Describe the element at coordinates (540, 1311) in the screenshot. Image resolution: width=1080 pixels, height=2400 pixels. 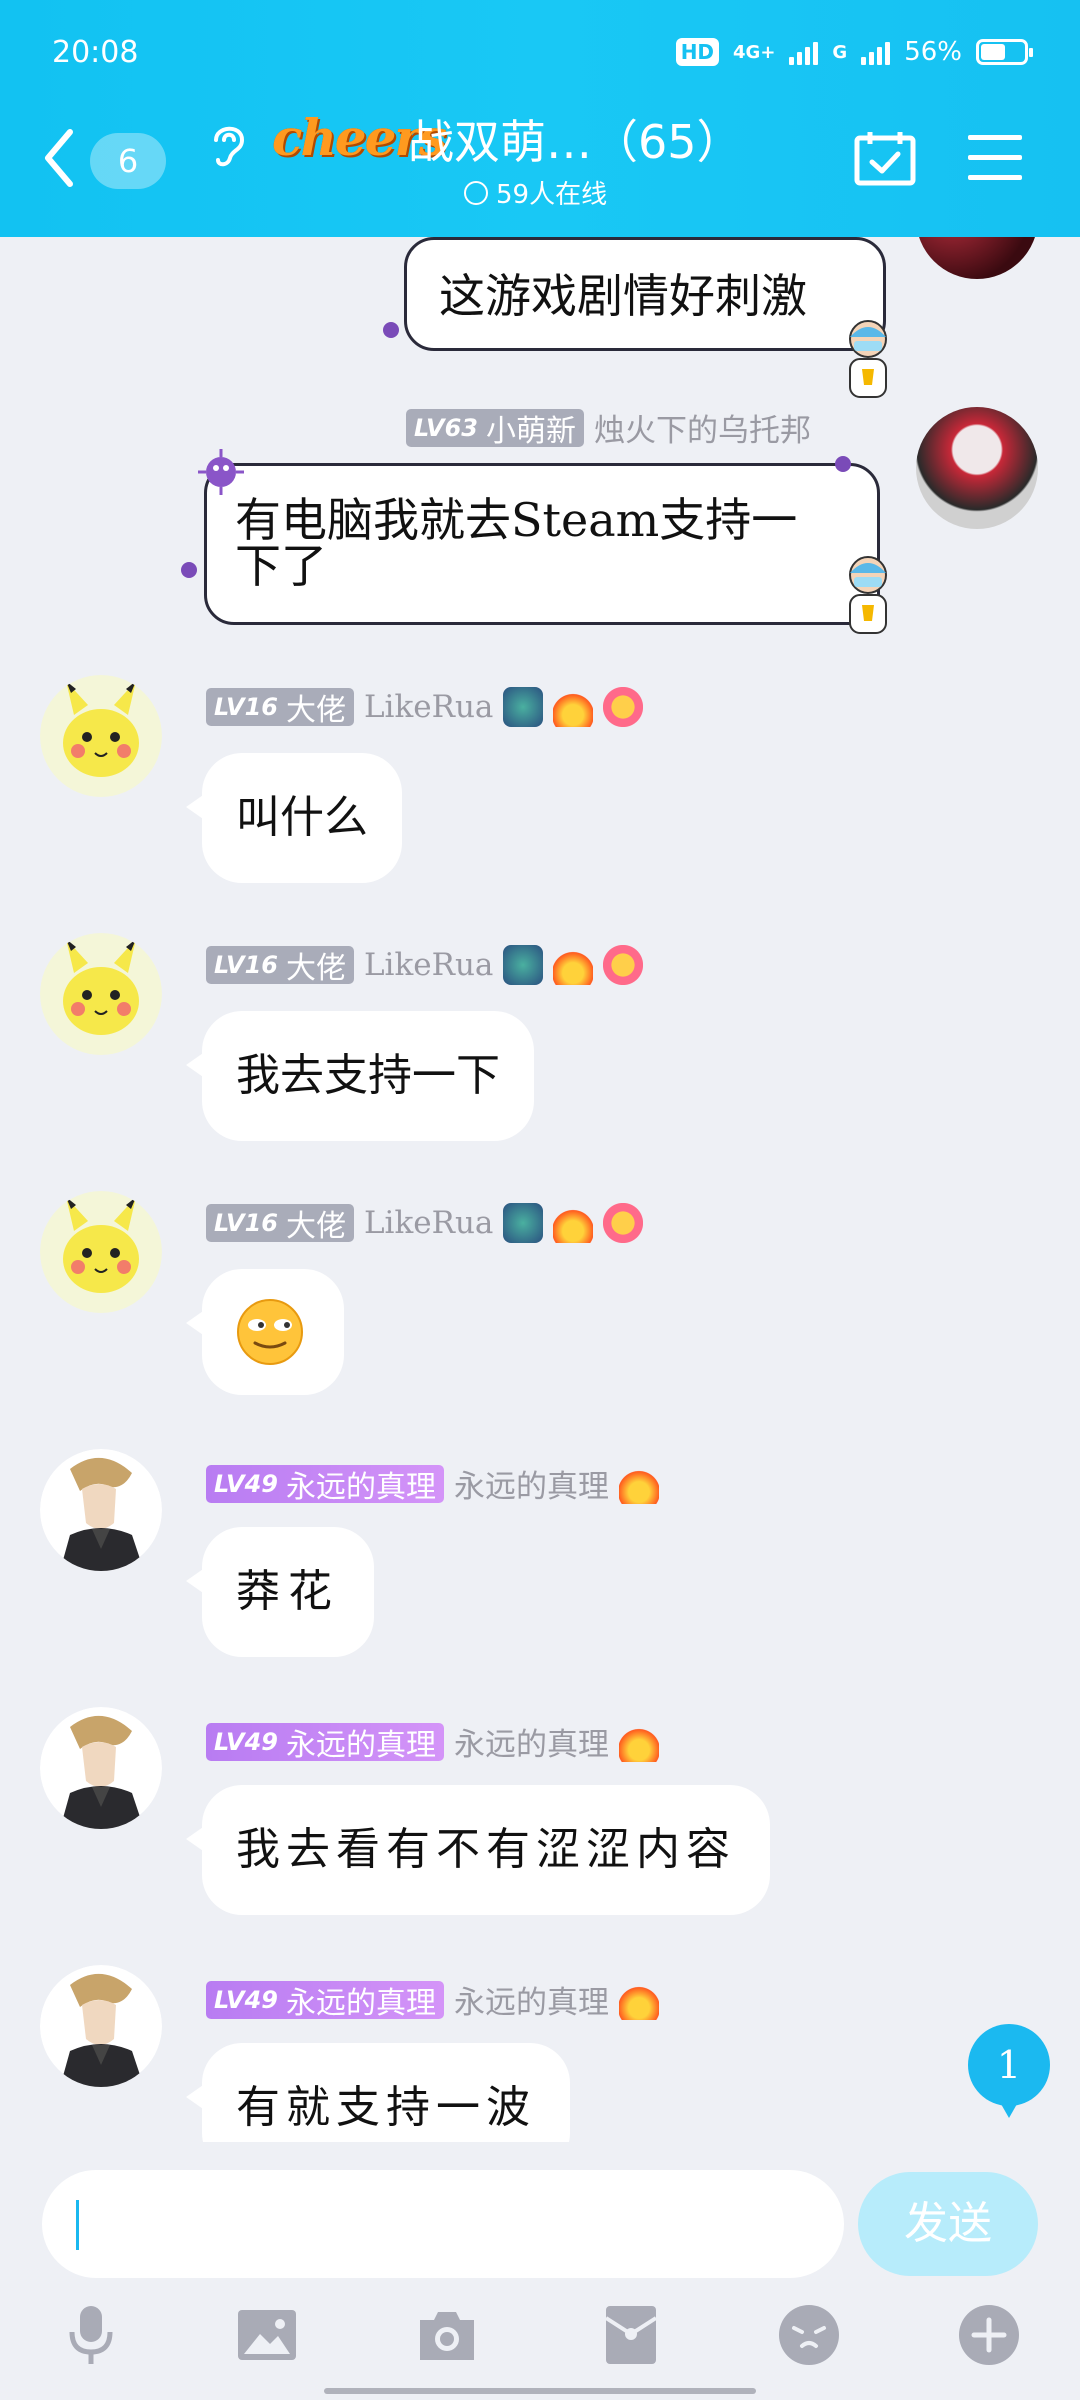
I see `chat-message: LV16 大佬 LikeRua` at that location.